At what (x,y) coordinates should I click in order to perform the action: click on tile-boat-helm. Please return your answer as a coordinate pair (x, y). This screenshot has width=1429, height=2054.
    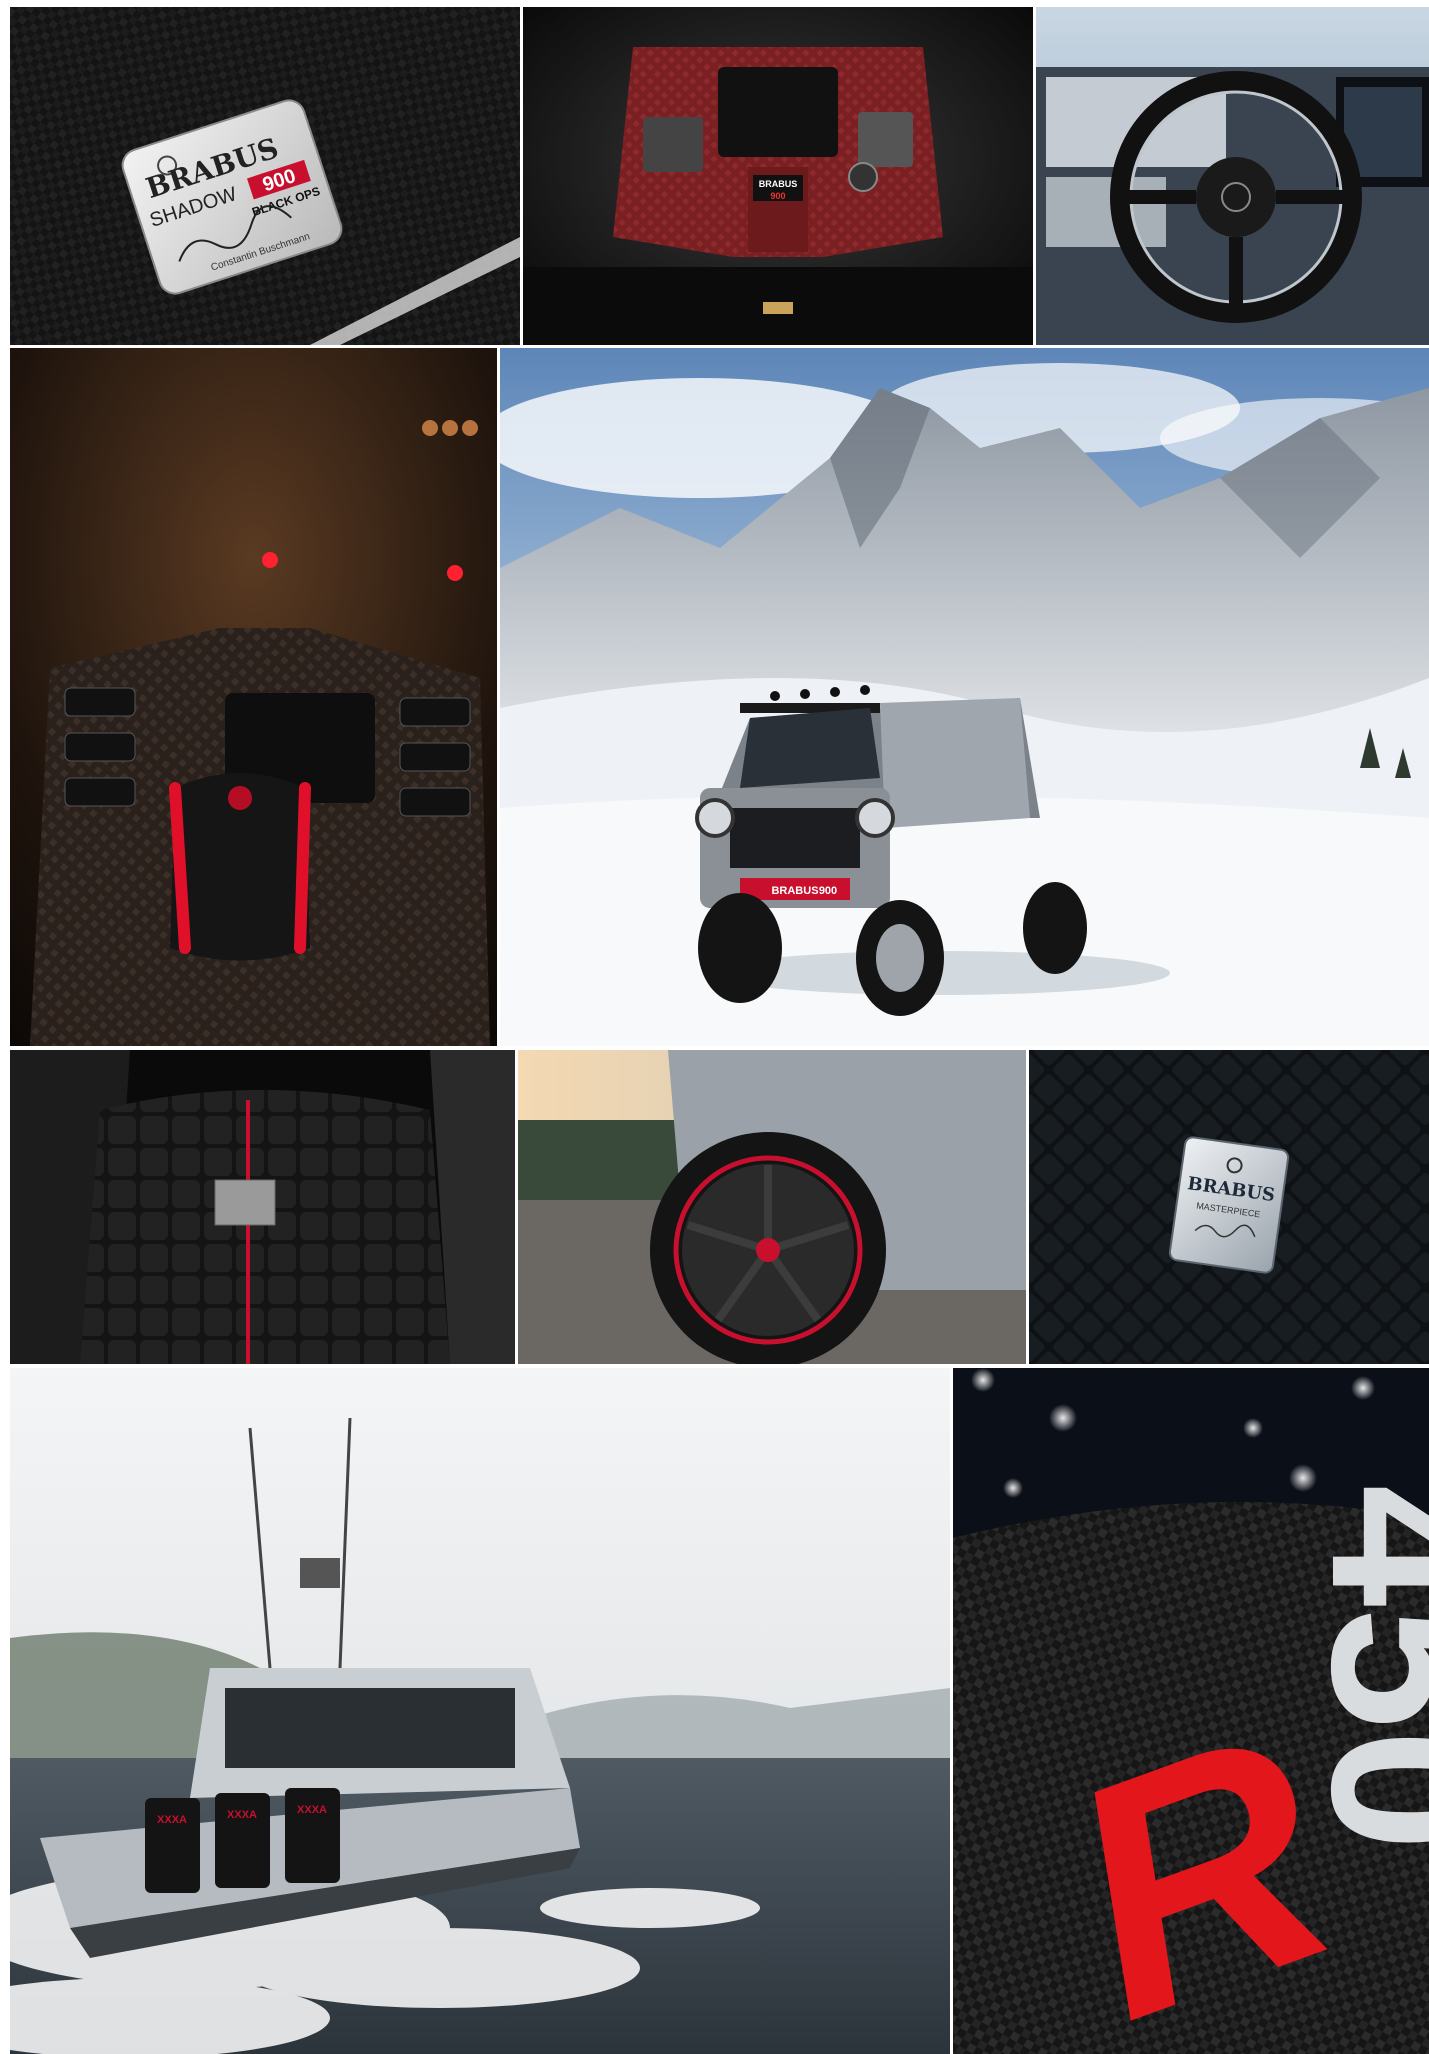
    Looking at the image, I should click on (1232, 176).